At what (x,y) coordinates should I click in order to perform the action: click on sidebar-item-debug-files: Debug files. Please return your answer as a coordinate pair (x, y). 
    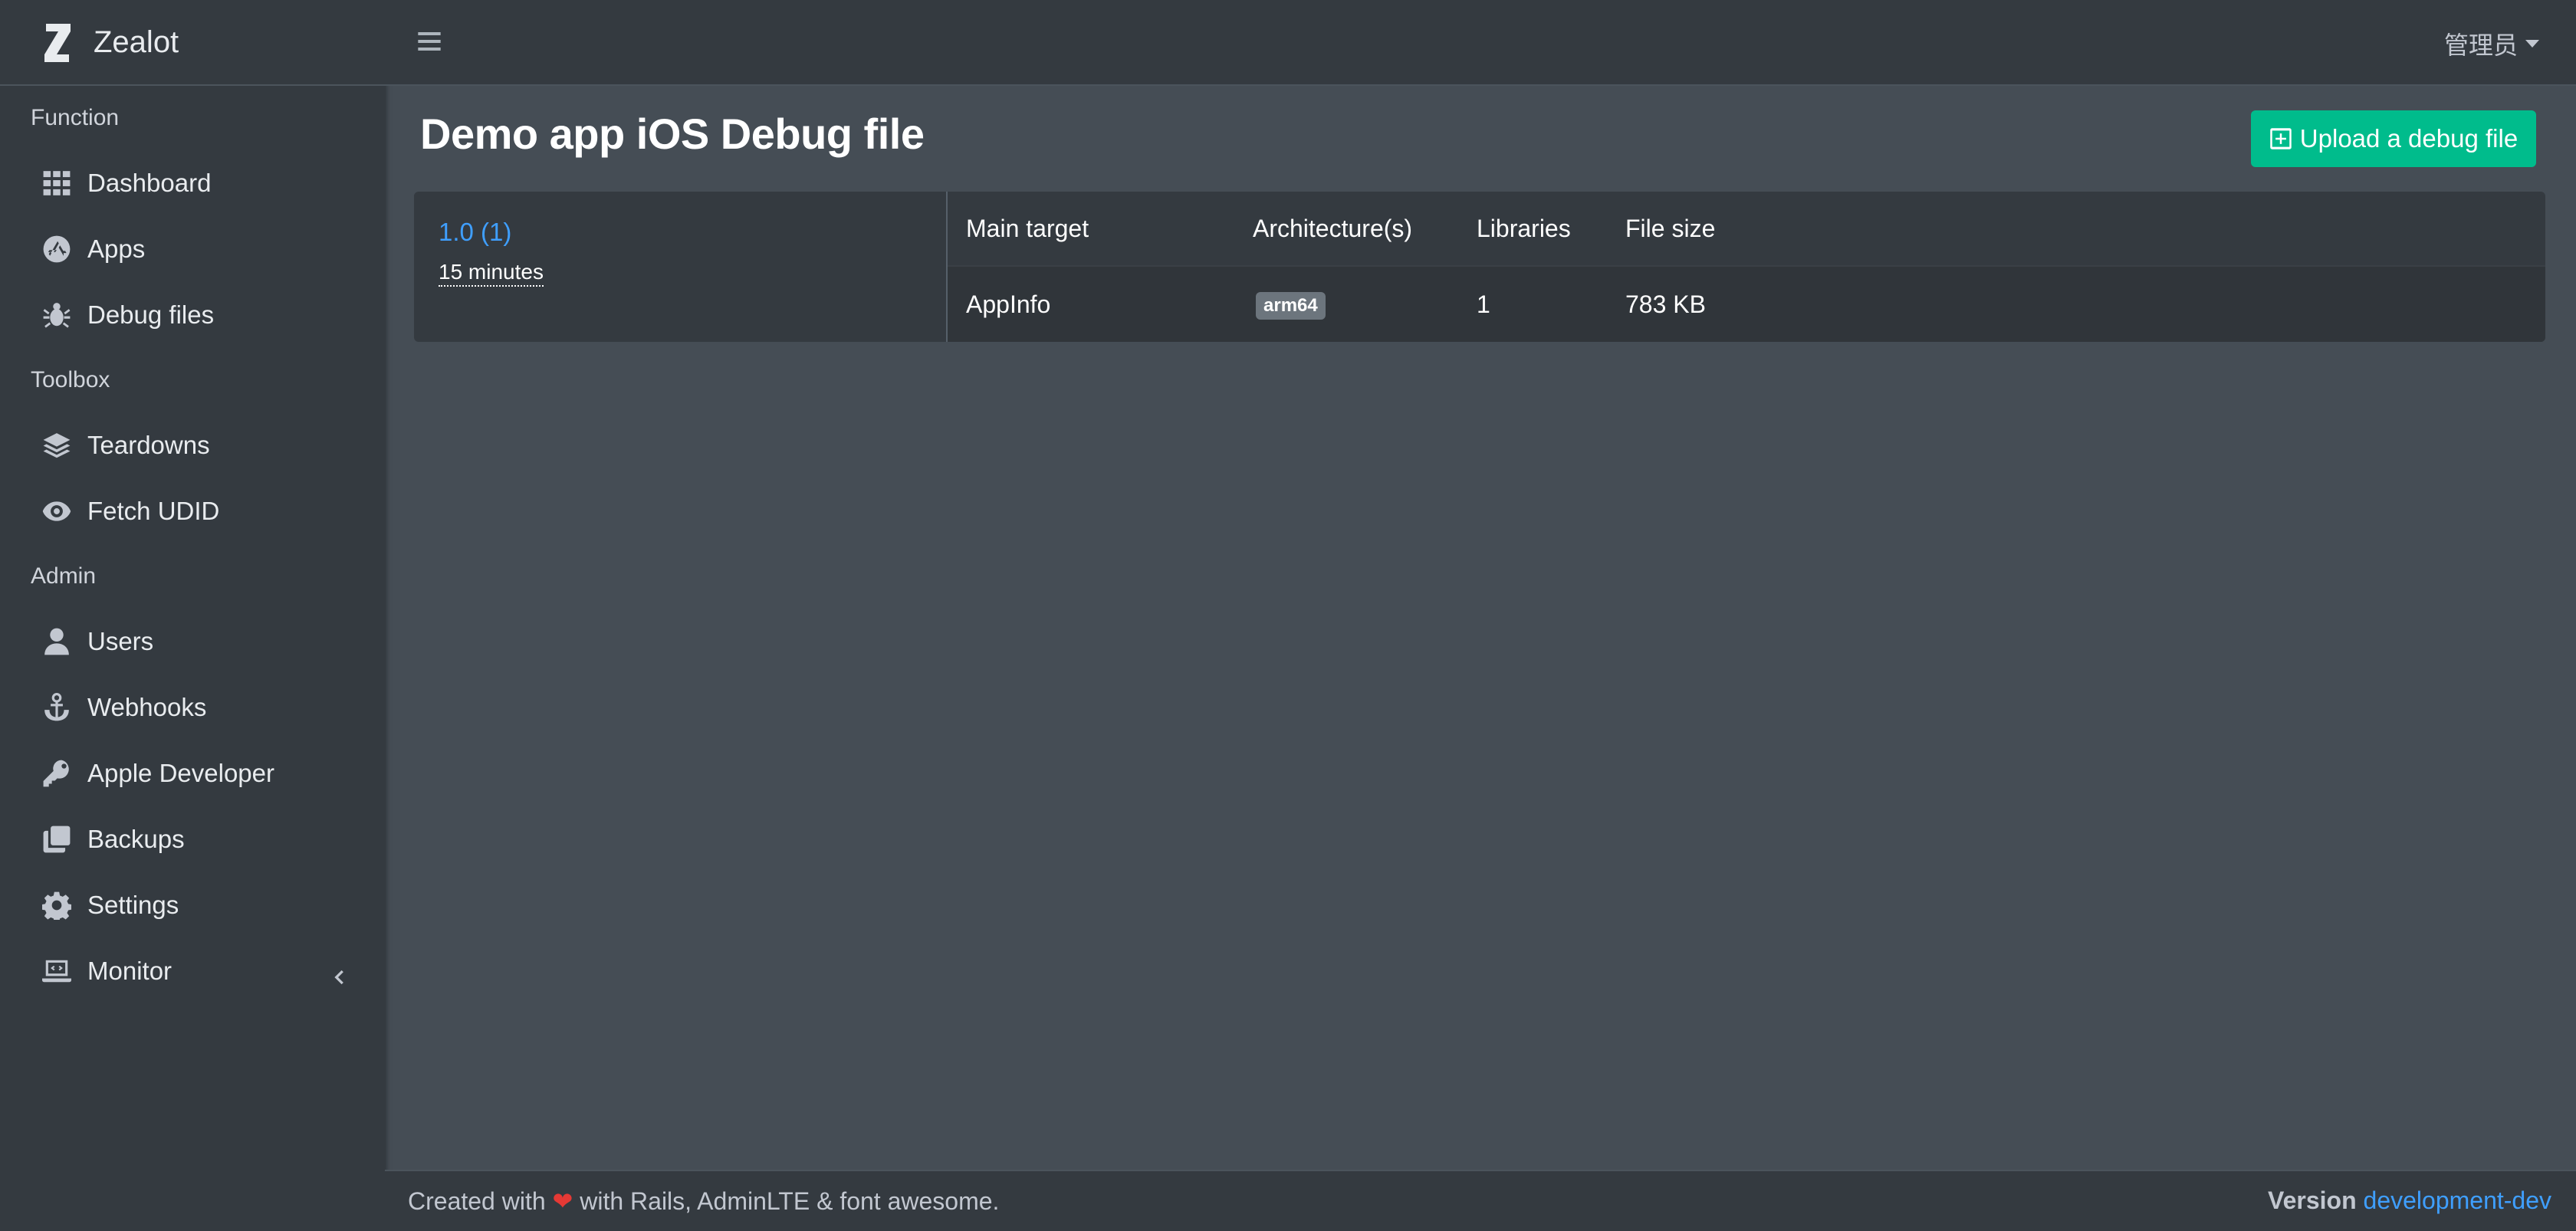
    Looking at the image, I should click on (192, 315).